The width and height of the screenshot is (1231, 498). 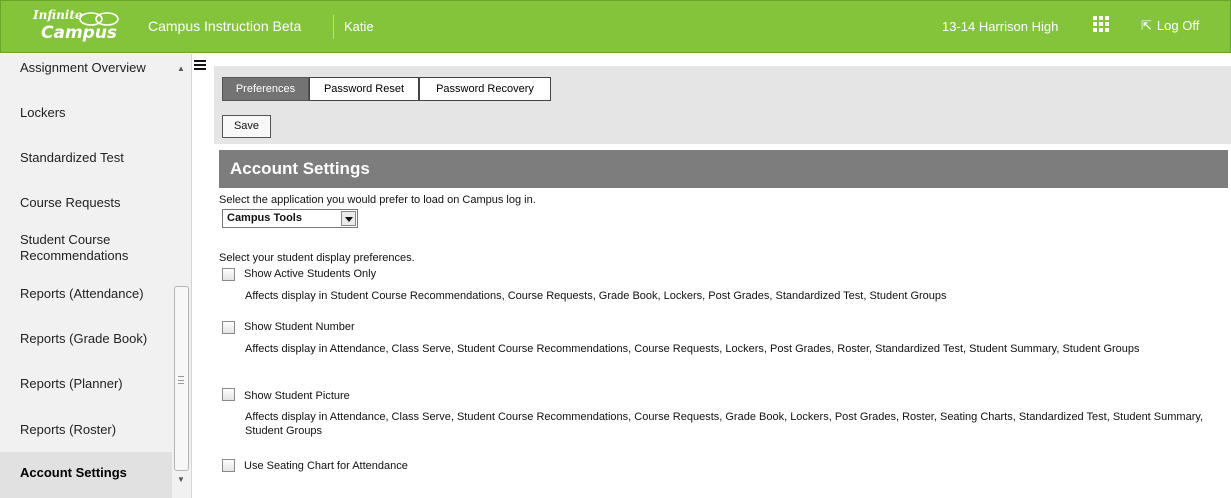 I want to click on header-divider, so click(x=333, y=27).